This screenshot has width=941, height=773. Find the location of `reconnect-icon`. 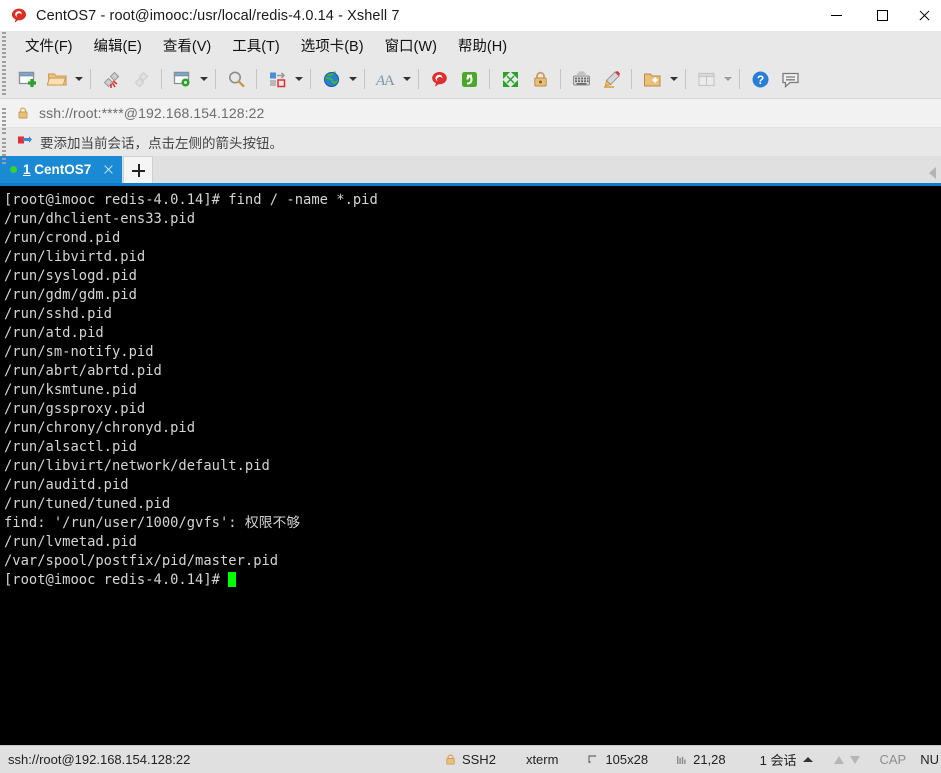

reconnect-icon is located at coordinates (141, 79).